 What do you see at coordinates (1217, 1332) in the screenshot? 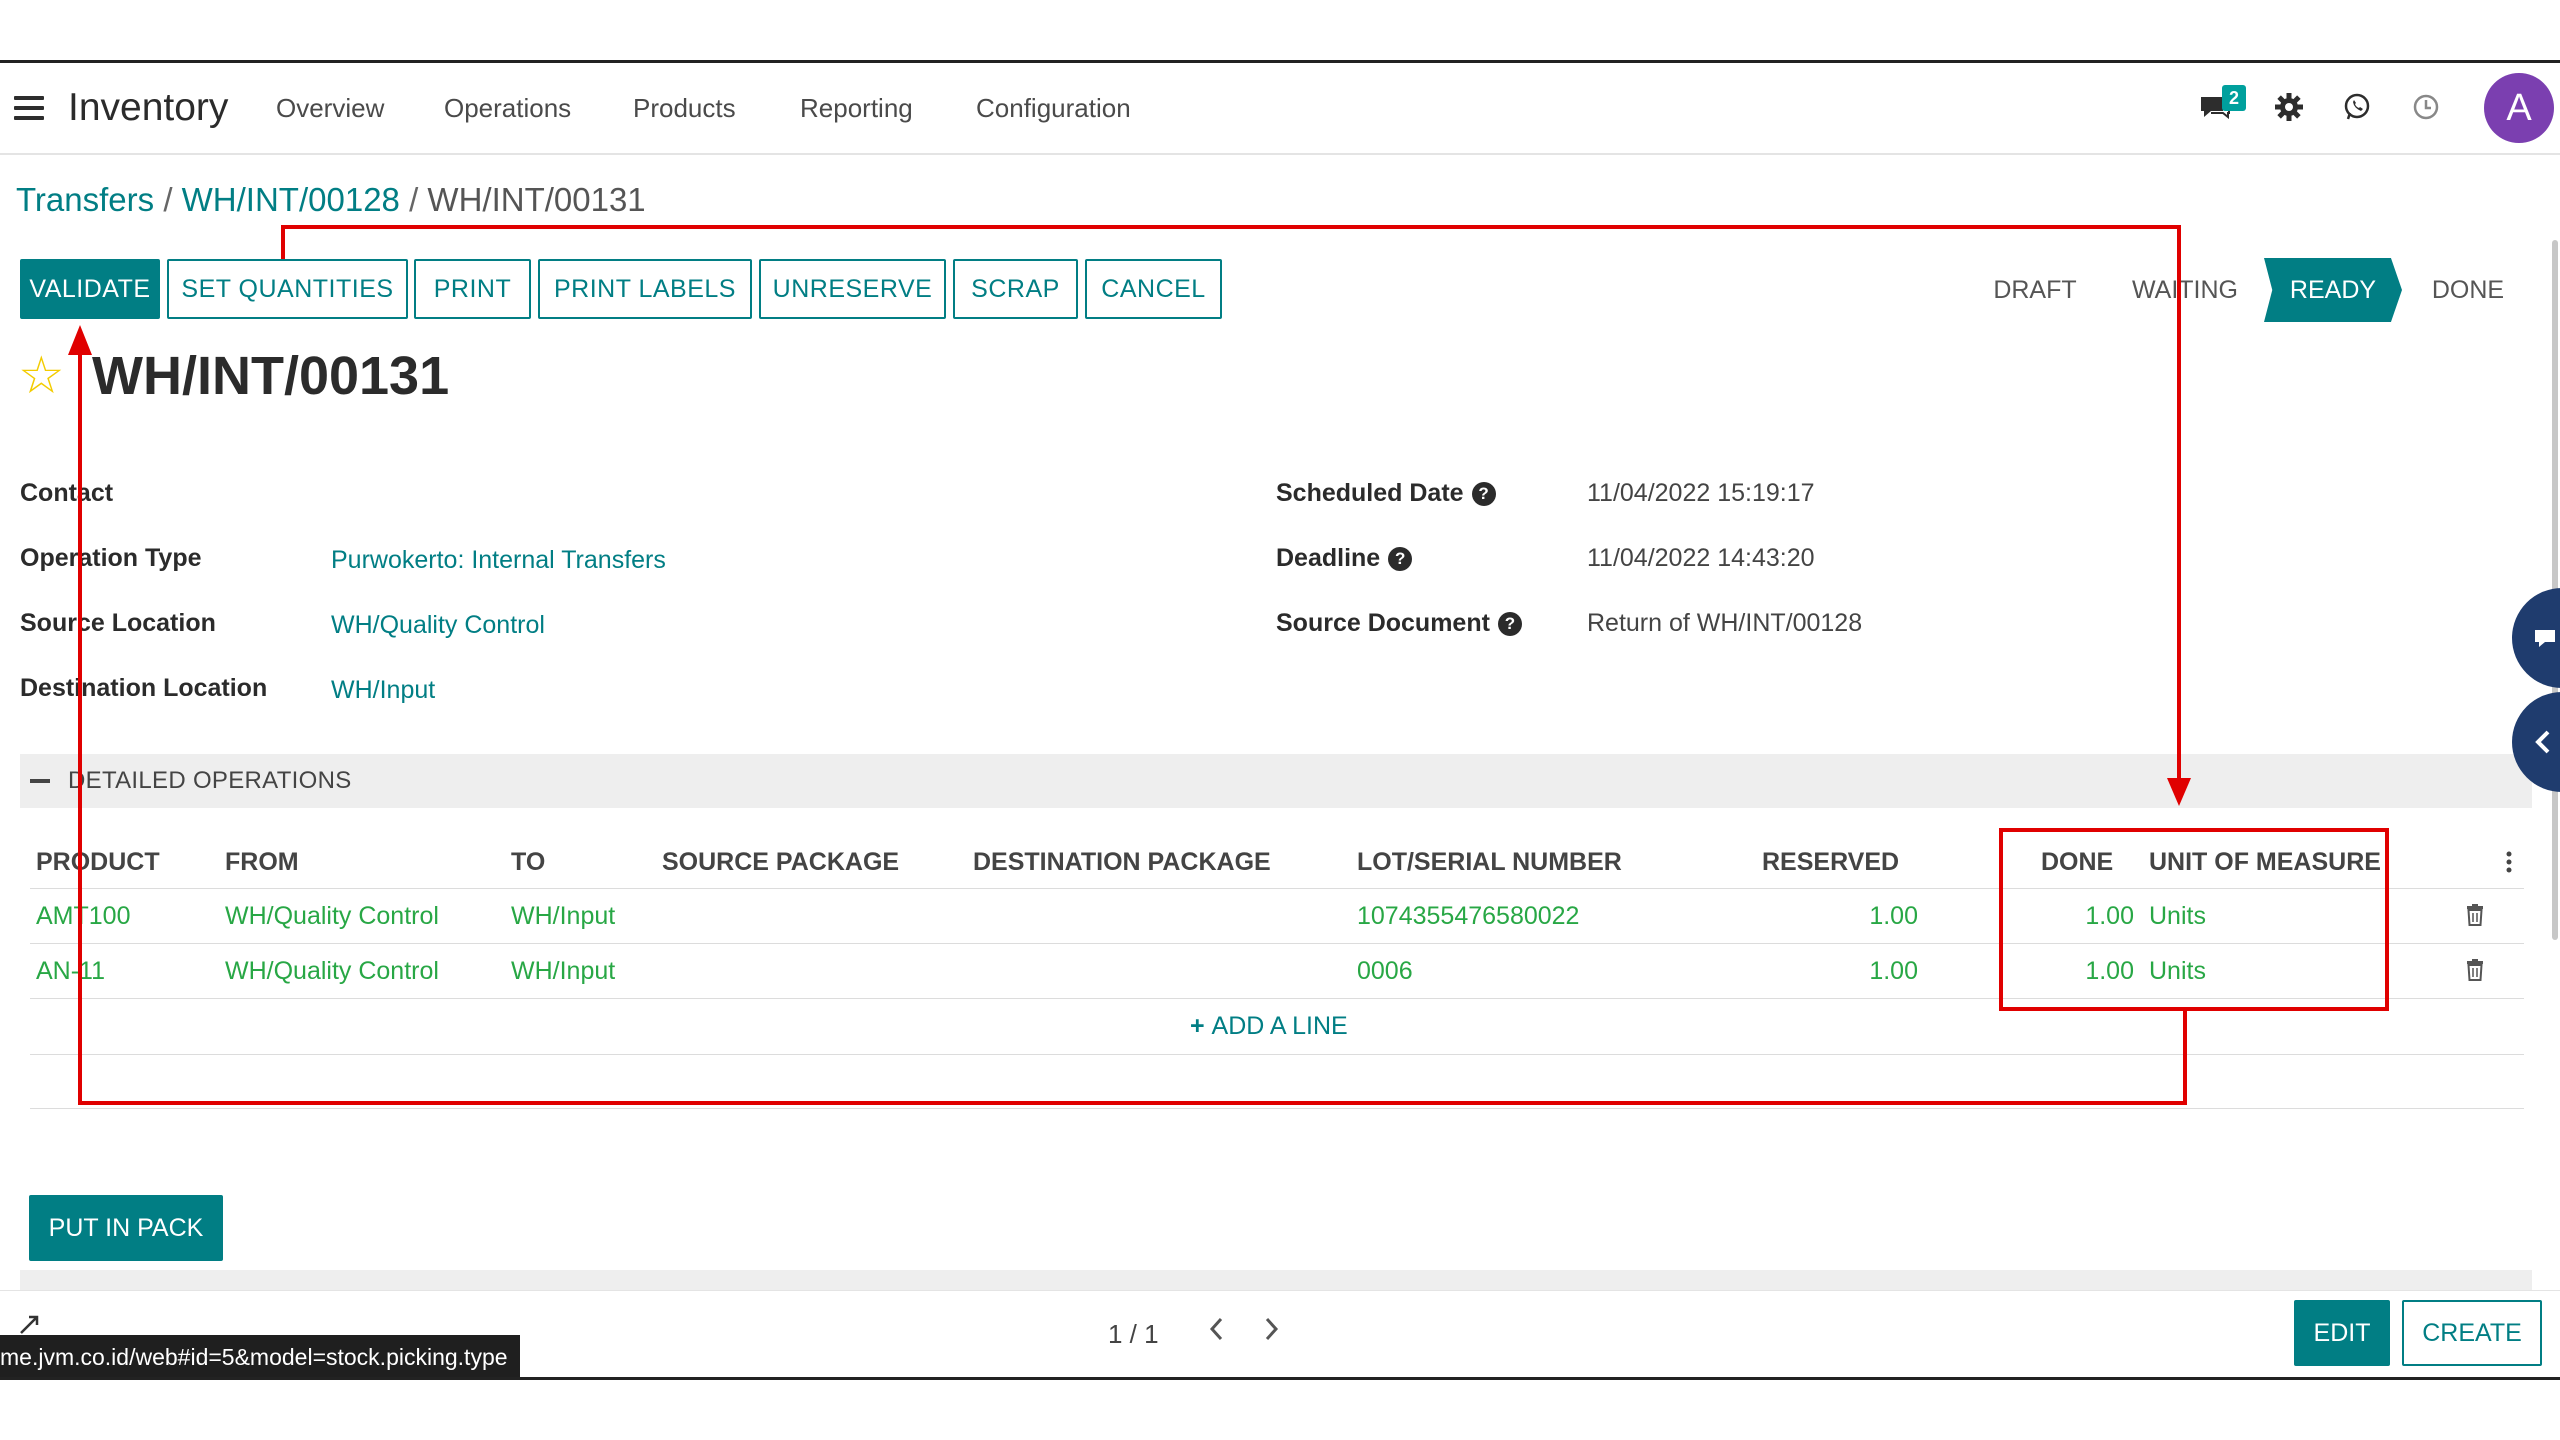
I see `pager-previous-icon` at bounding box center [1217, 1332].